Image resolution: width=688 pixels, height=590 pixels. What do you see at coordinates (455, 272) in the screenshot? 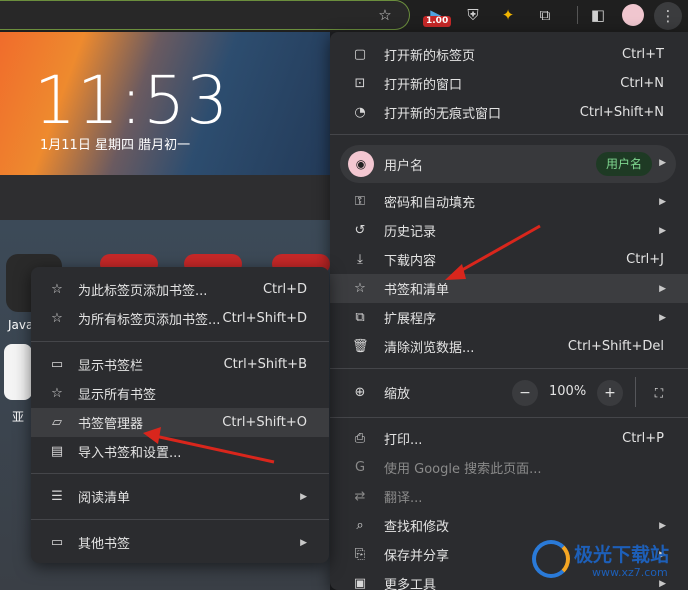
I see `annotation-arrowhead-bookmarks` at bounding box center [455, 272].